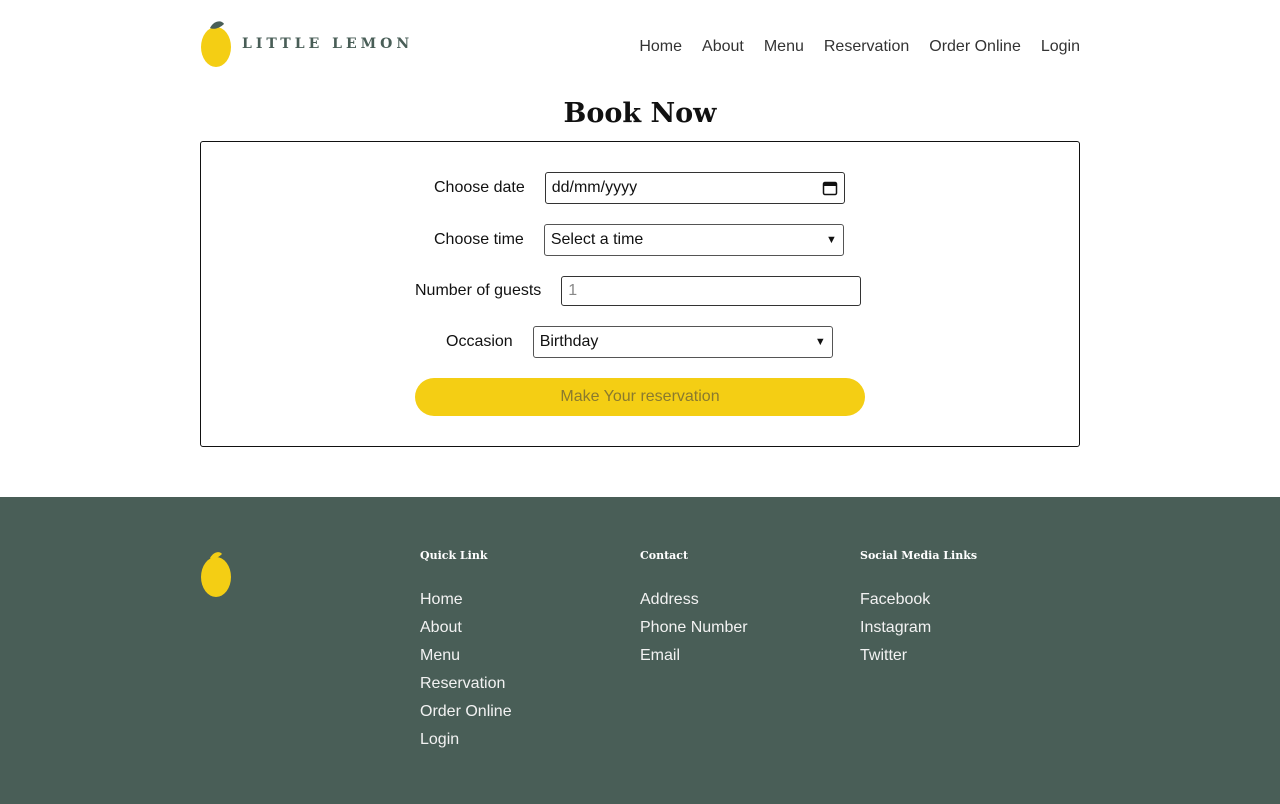 This screenshot has width=1280, height=804. I want to click on nav-menu: Menu, so click(784, 47).